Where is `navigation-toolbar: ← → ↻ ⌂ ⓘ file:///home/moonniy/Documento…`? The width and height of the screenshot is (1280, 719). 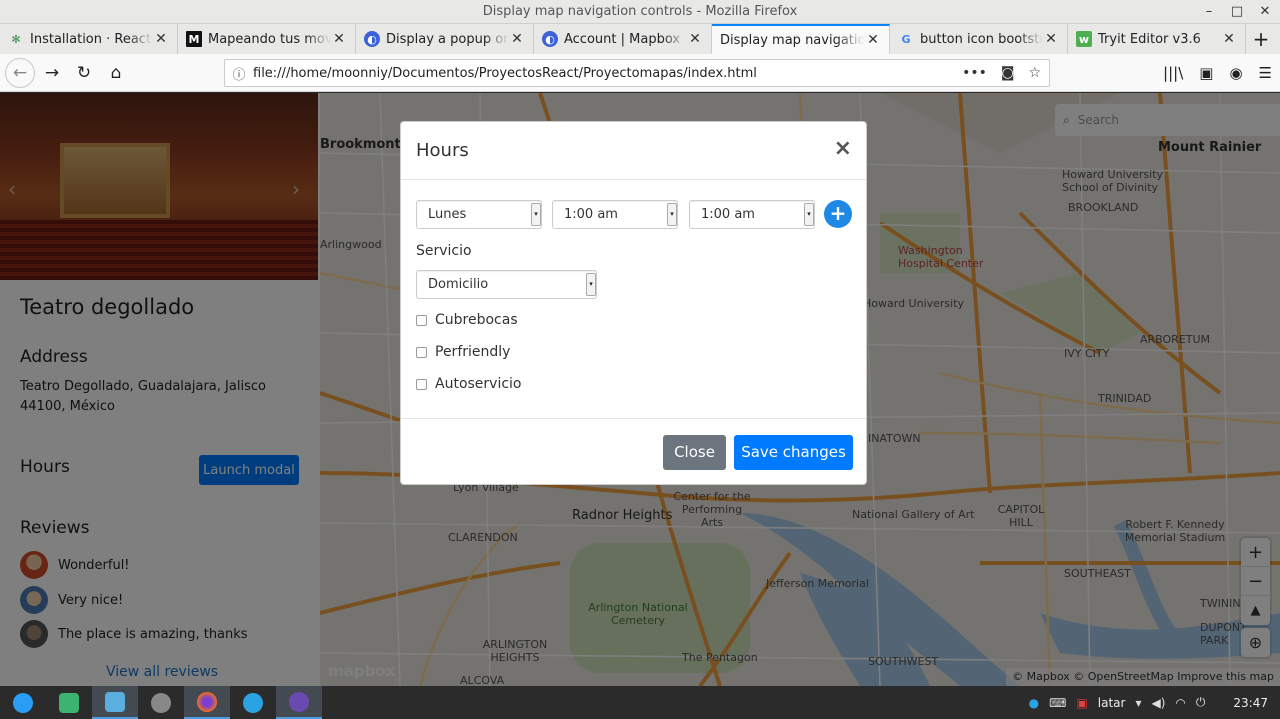 navigation-toolbar: ← → ↻ ⌂ ⓘ file:///home/moonniy/Documento… is located at coordinates (640, 73).